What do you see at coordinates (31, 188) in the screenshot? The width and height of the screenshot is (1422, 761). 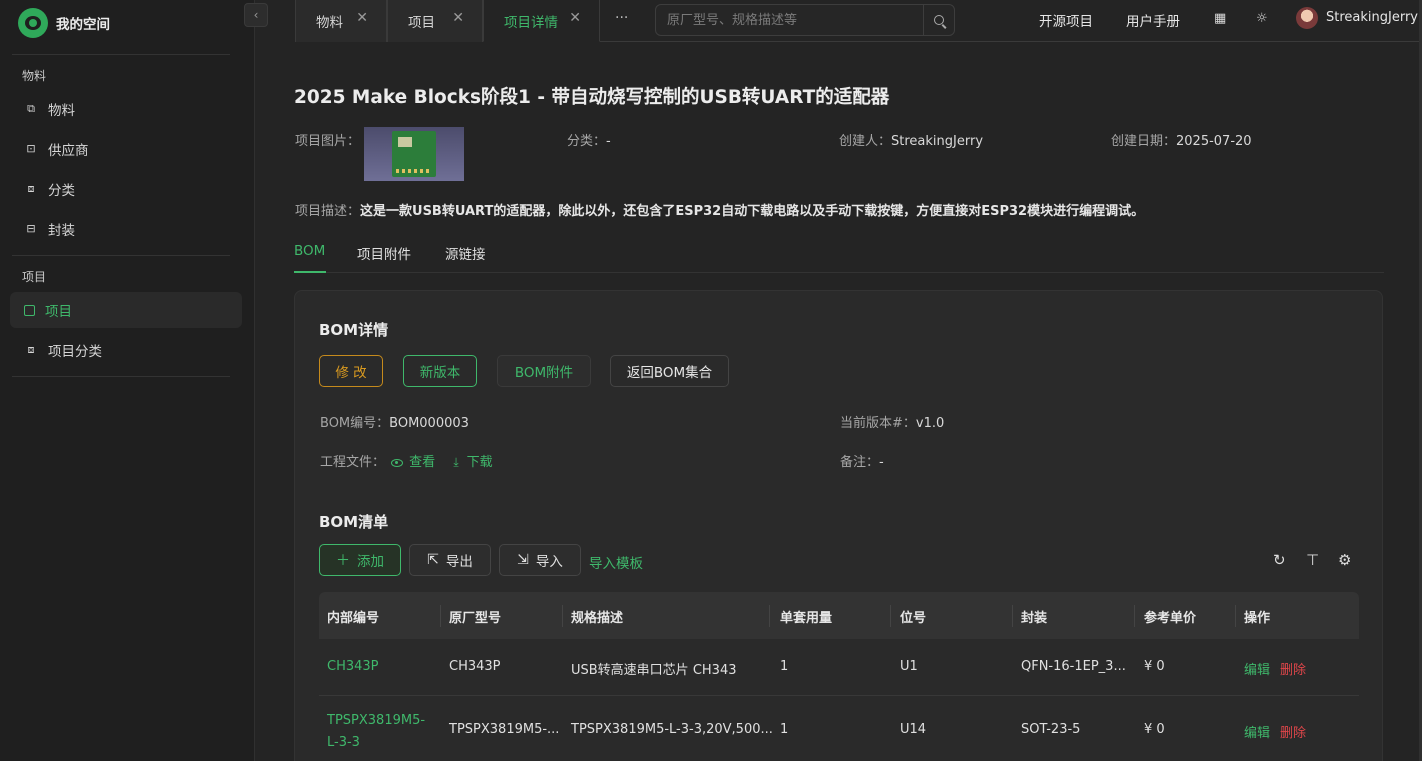 I see `category-icon: ⧈` at bounding box center [31, 188].